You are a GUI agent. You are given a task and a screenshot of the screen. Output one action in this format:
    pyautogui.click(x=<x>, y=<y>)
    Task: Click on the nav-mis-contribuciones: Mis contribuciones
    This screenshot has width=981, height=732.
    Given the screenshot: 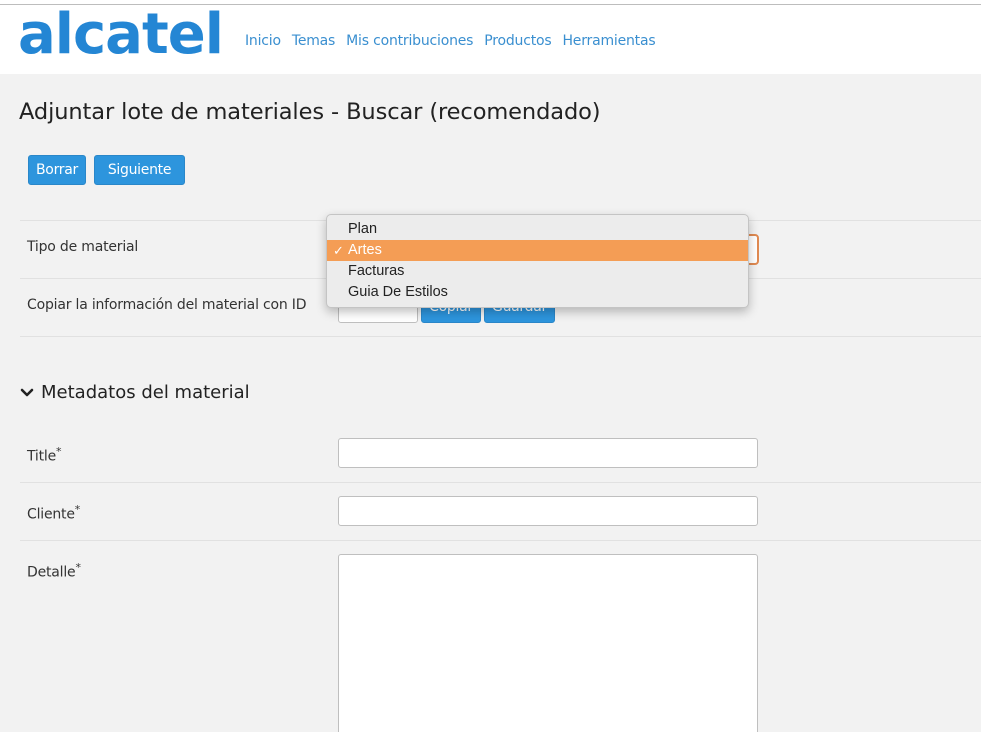 What is the action you would take?
    pyautogui.click(x=409, y=41)
    